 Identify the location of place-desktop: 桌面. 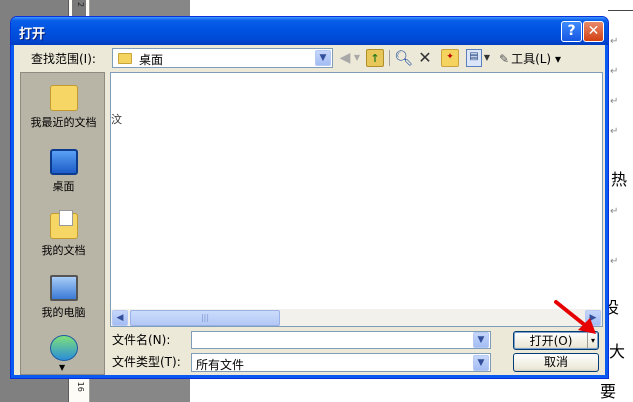
(63, 171).